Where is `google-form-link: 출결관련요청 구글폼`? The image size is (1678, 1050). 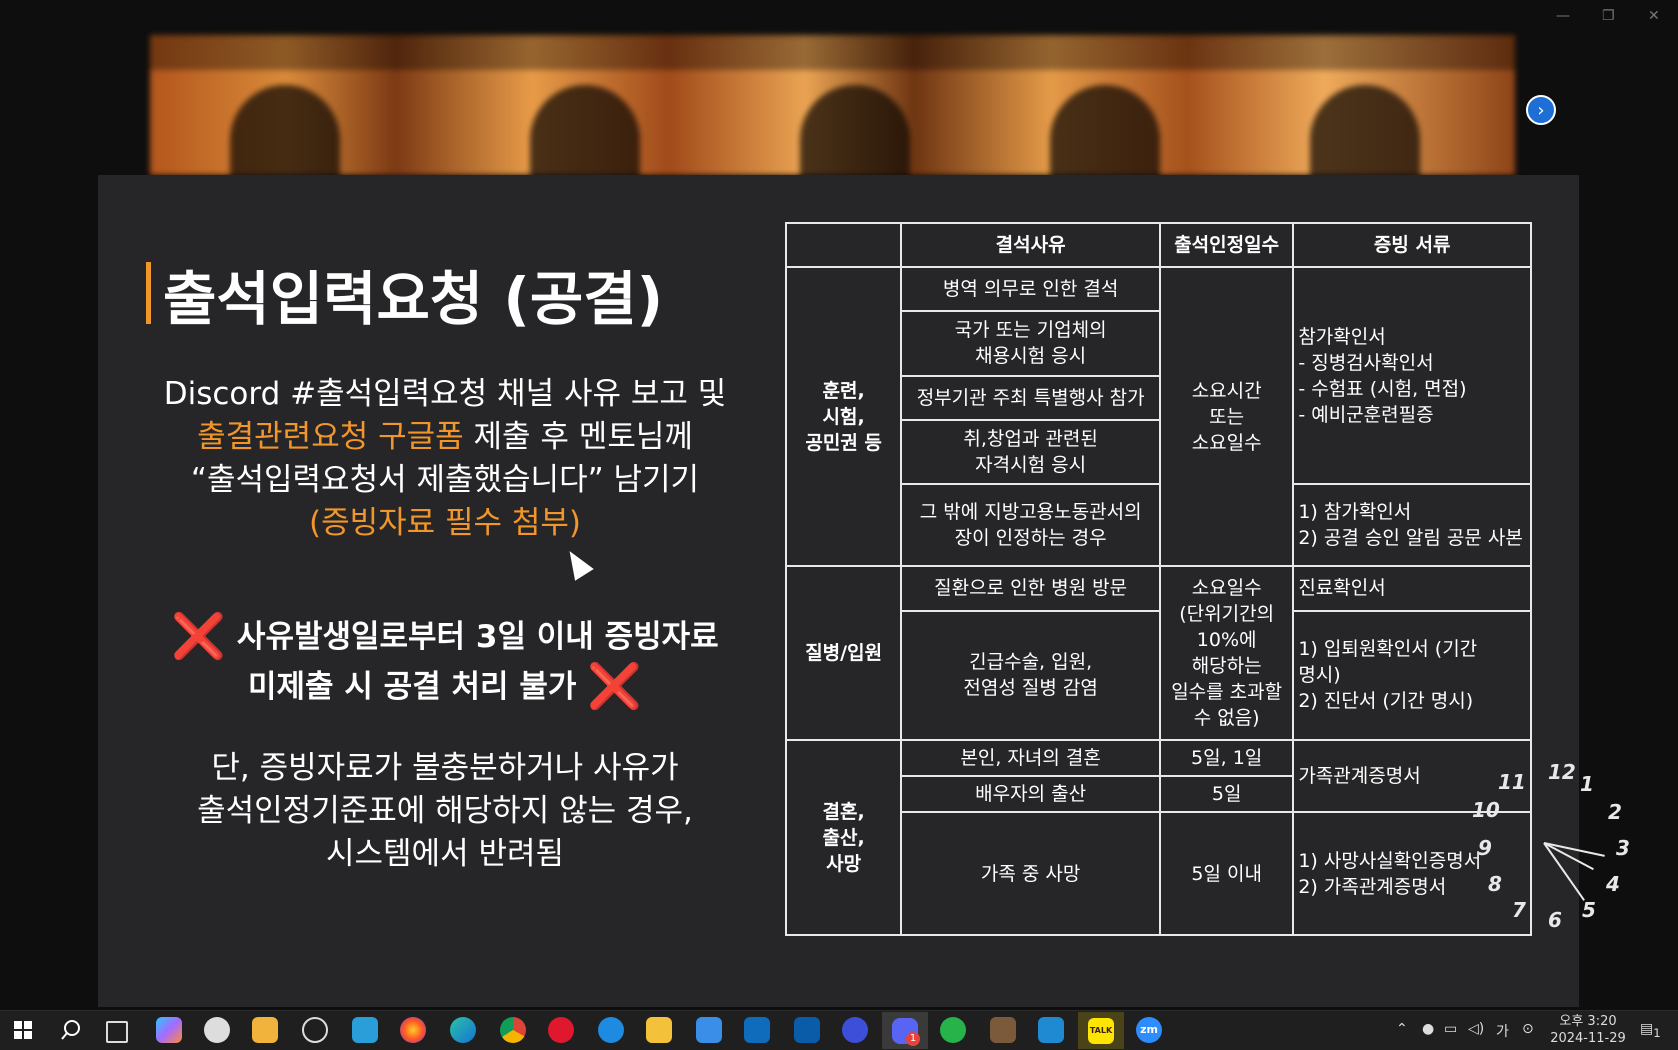 google-form-link: 출결관련요청 구글폼 is located at coordinates (330, 437).